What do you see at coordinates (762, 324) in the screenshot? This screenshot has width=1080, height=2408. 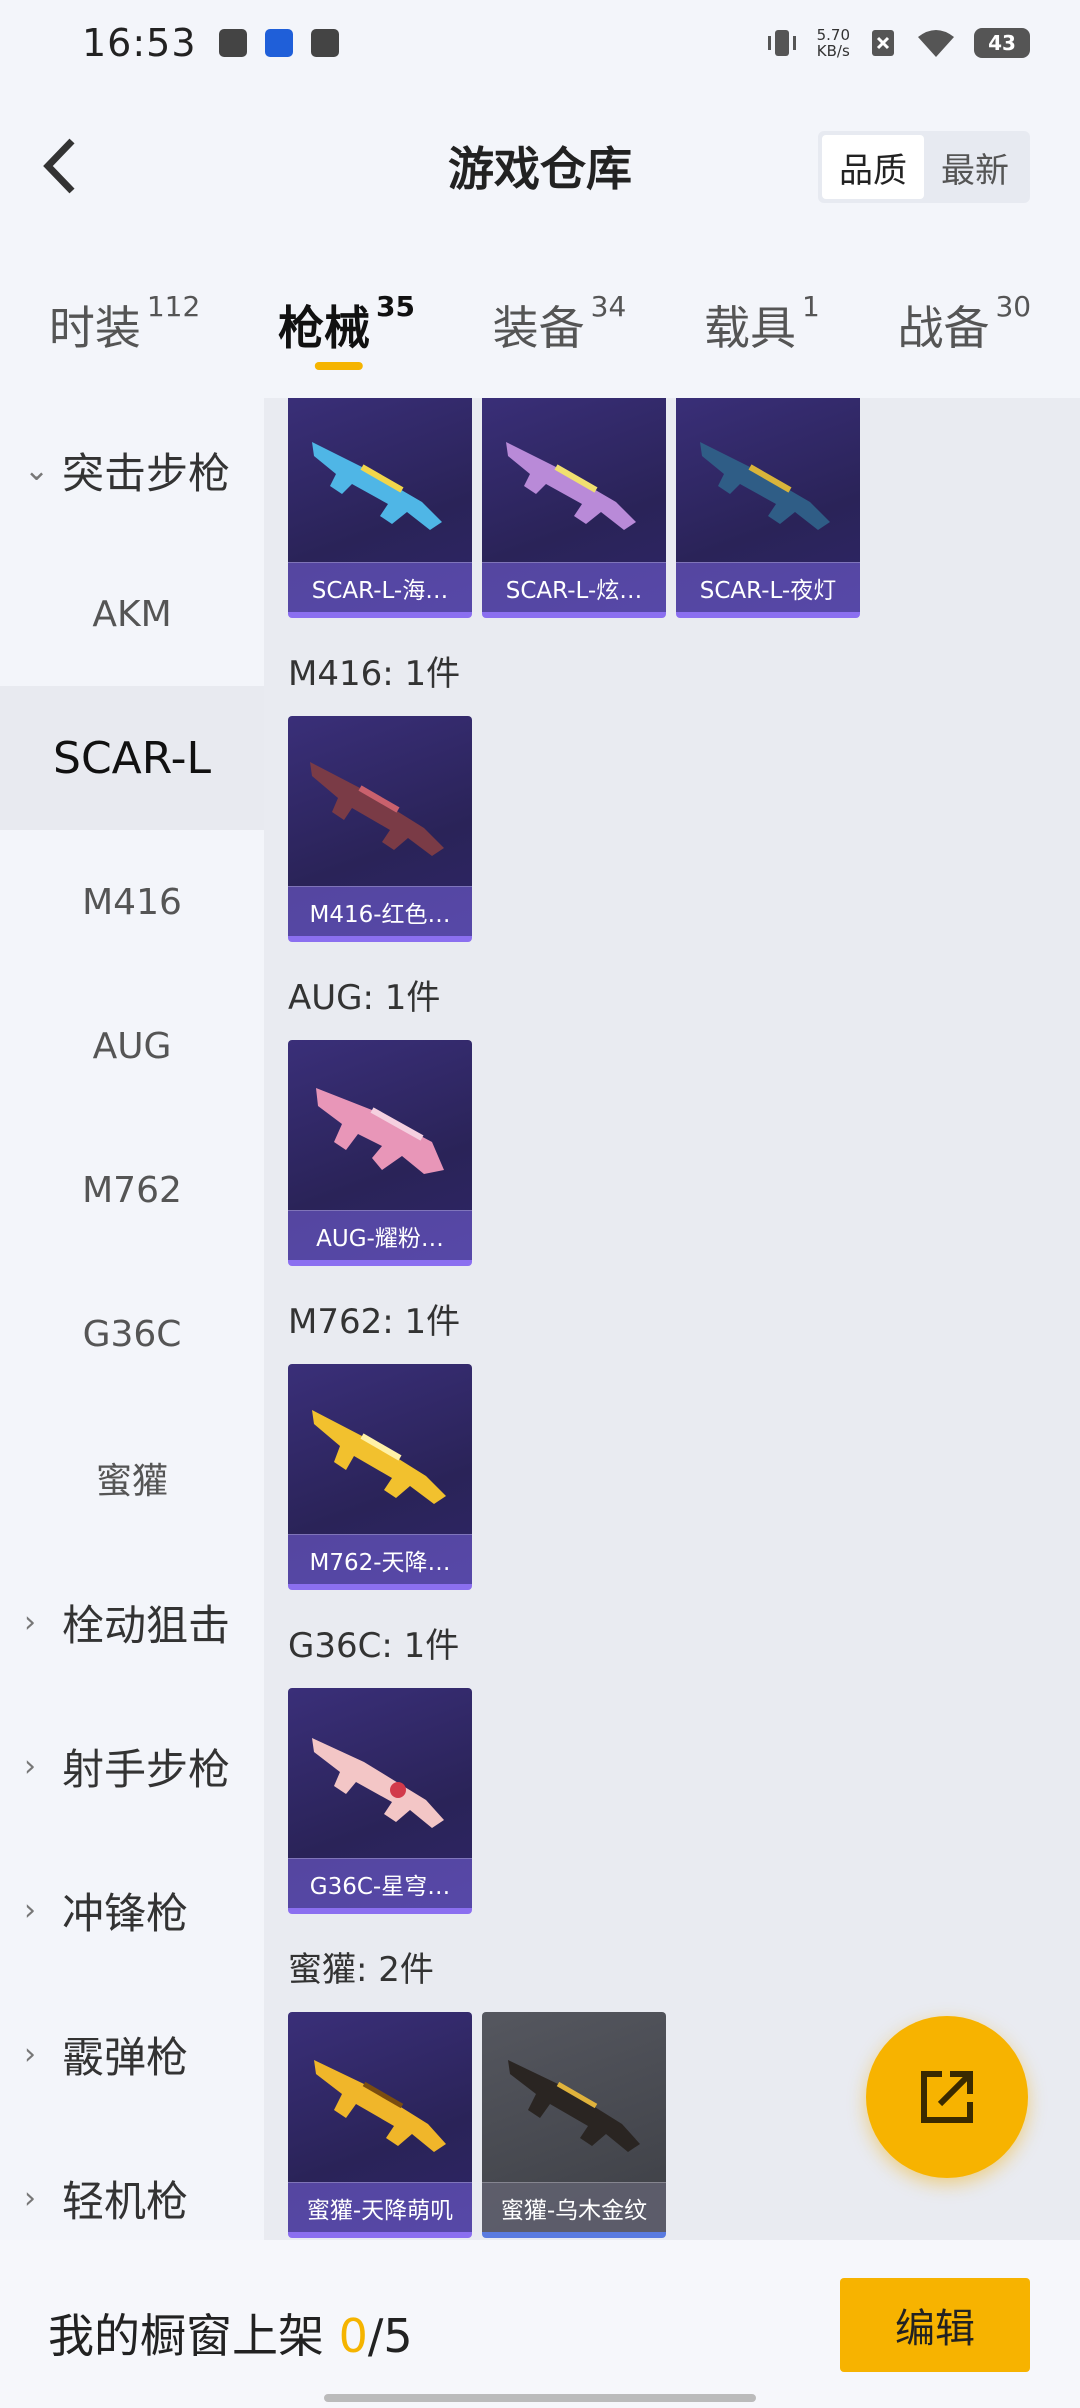 I see `tab-vehicles: 载具 1` at bounding box center [762, 324].